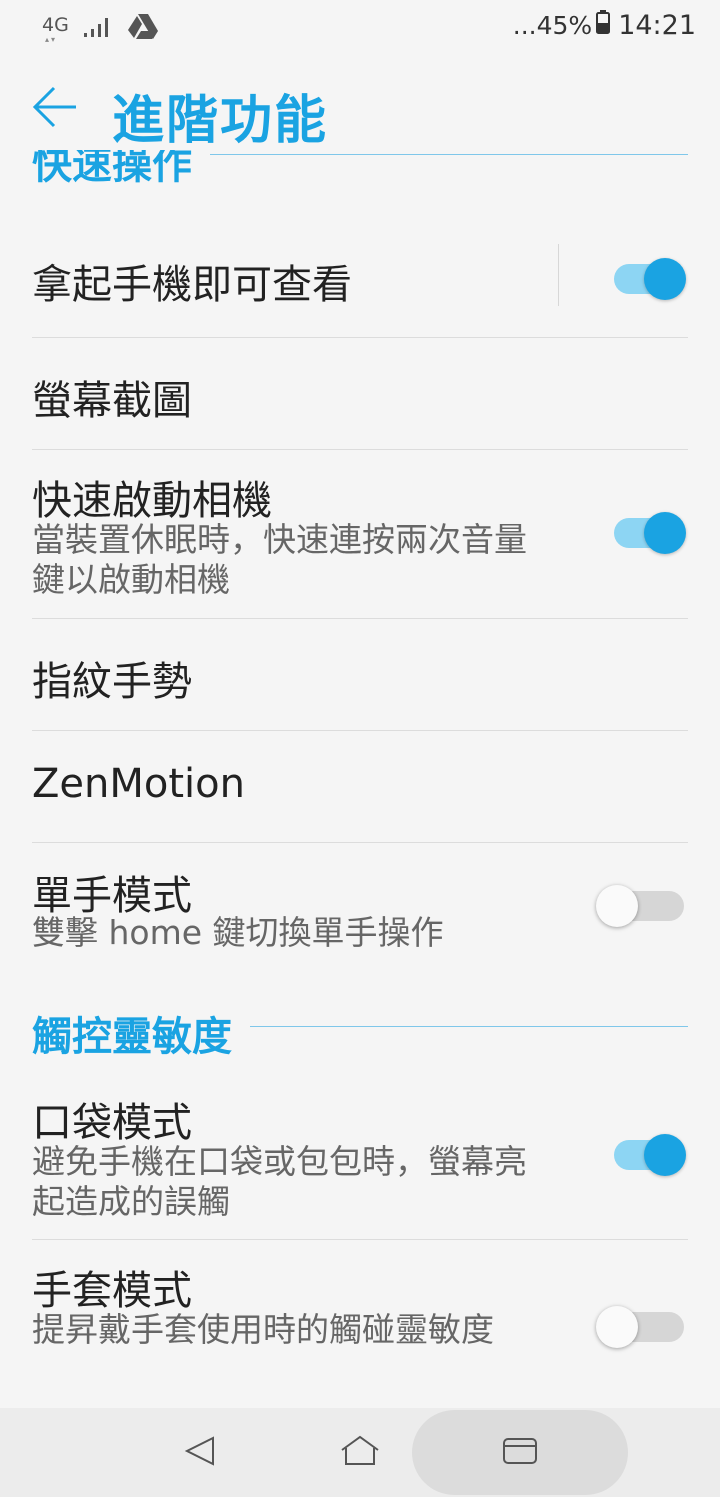  Describe the element at coordinates (360, 176) in the screenshot. I see `section-header-quick-ops: 快速操作` at that location.